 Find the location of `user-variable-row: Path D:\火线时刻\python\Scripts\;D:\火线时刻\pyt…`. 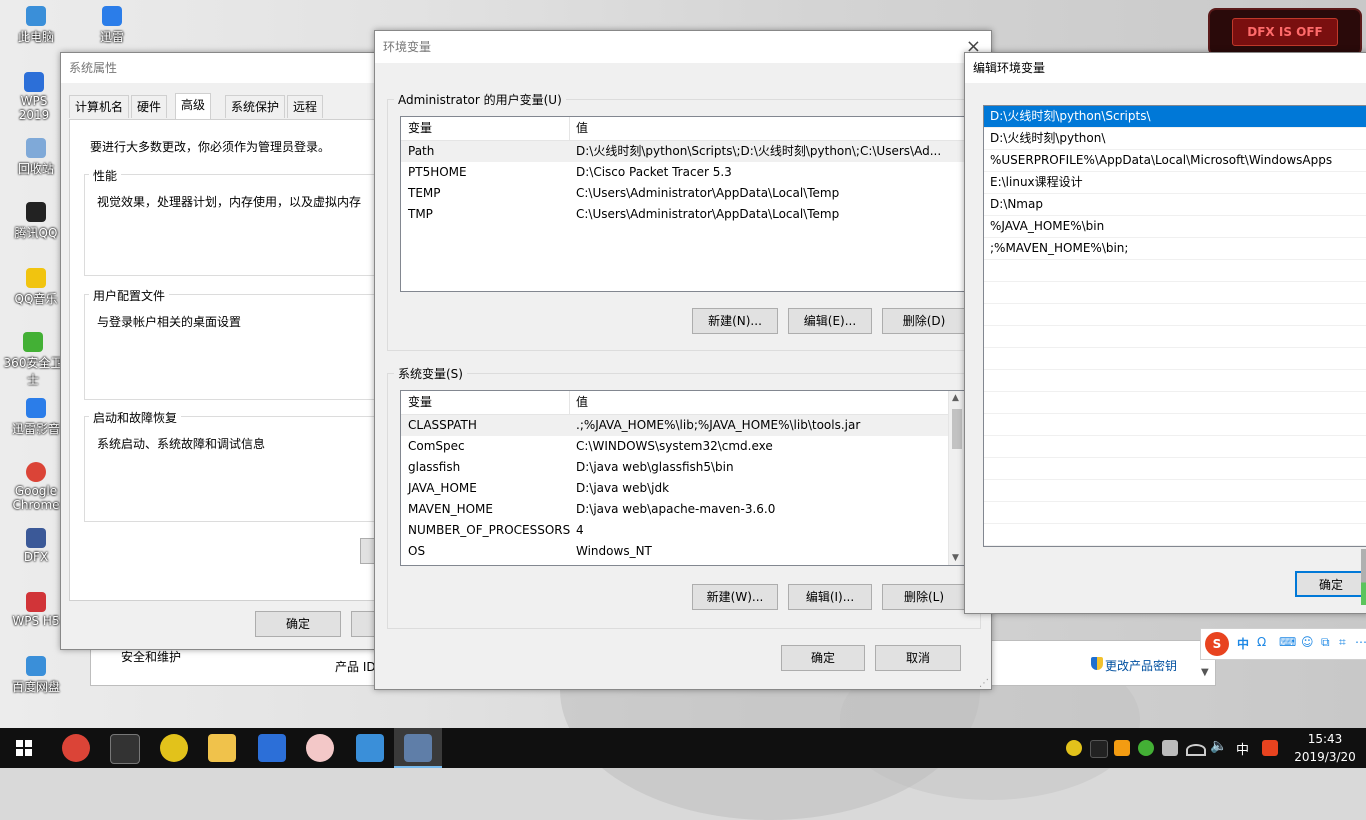

user-variable-row: Path D:\火线时刻\python\Scripts\;D:\火线时刻\pyt… is located at coordinates (683, 151).